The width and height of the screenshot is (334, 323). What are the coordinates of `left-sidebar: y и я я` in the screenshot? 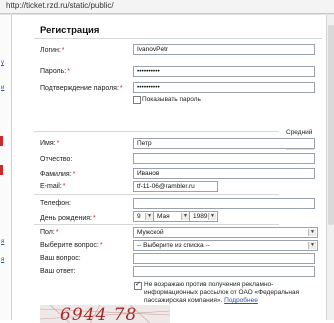 It's located at (6, 167).